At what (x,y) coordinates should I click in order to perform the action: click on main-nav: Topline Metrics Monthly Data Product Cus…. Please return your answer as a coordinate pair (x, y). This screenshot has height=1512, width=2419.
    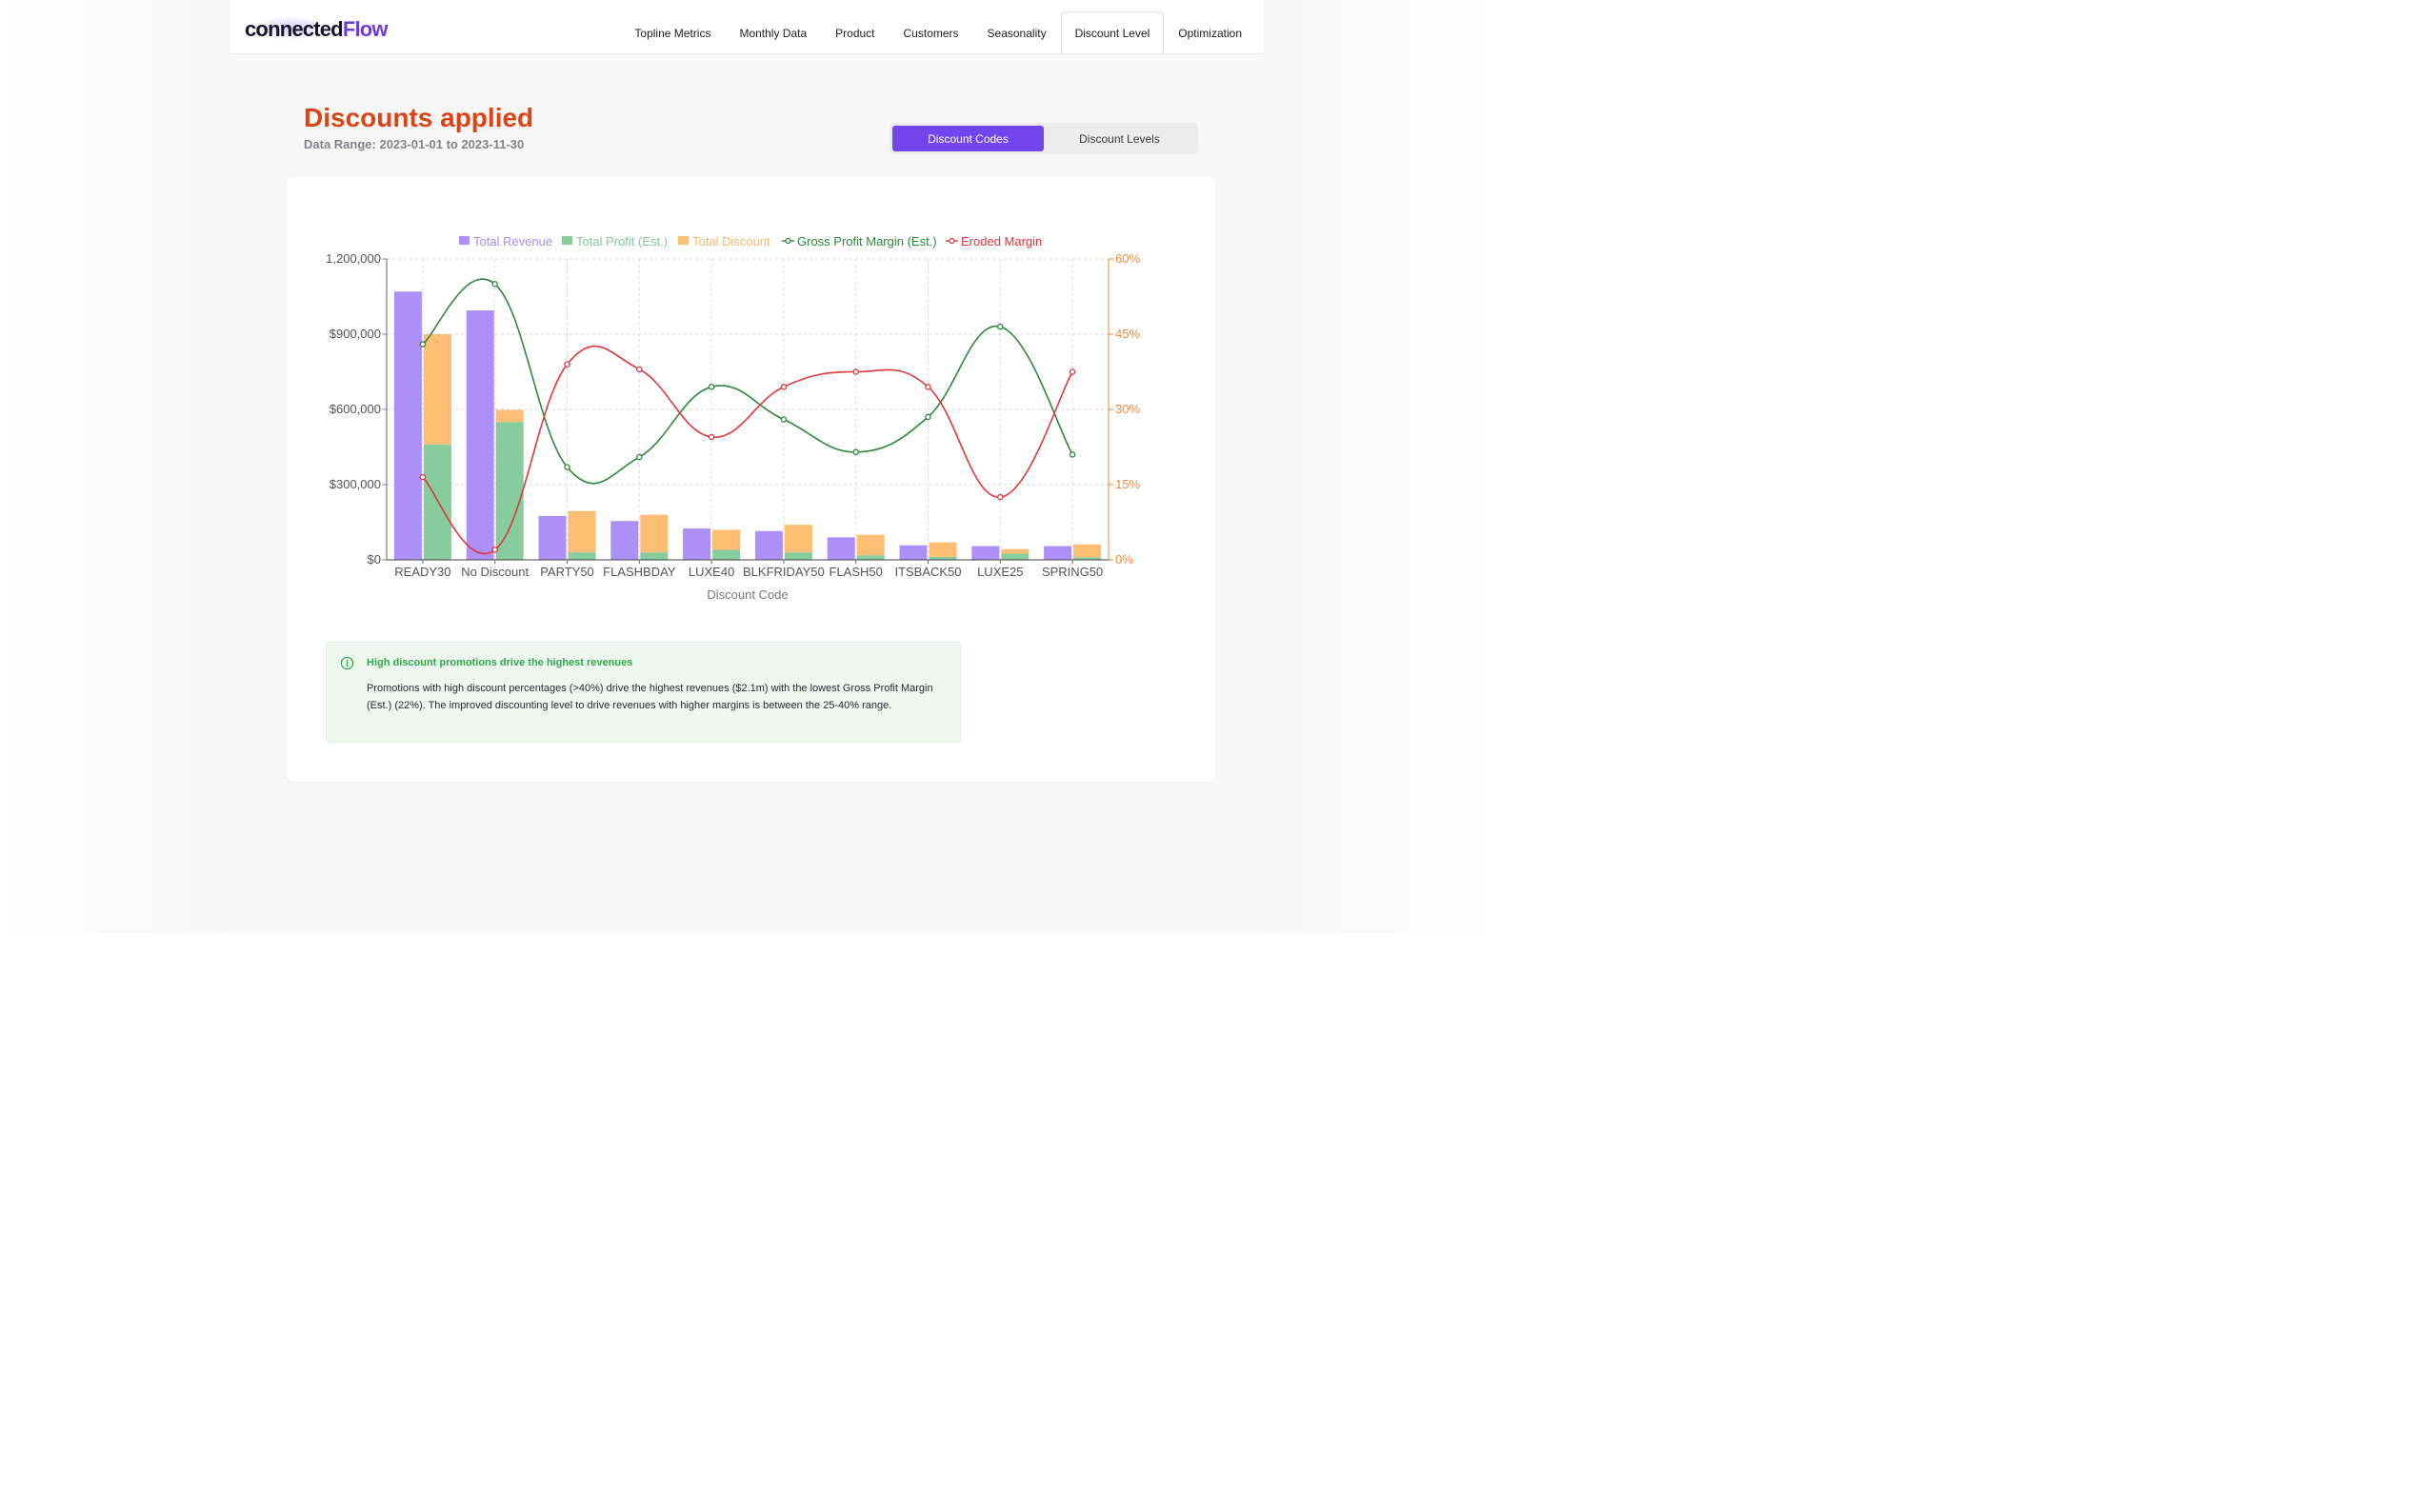
    Looking at the image, I should click on (938, 32).